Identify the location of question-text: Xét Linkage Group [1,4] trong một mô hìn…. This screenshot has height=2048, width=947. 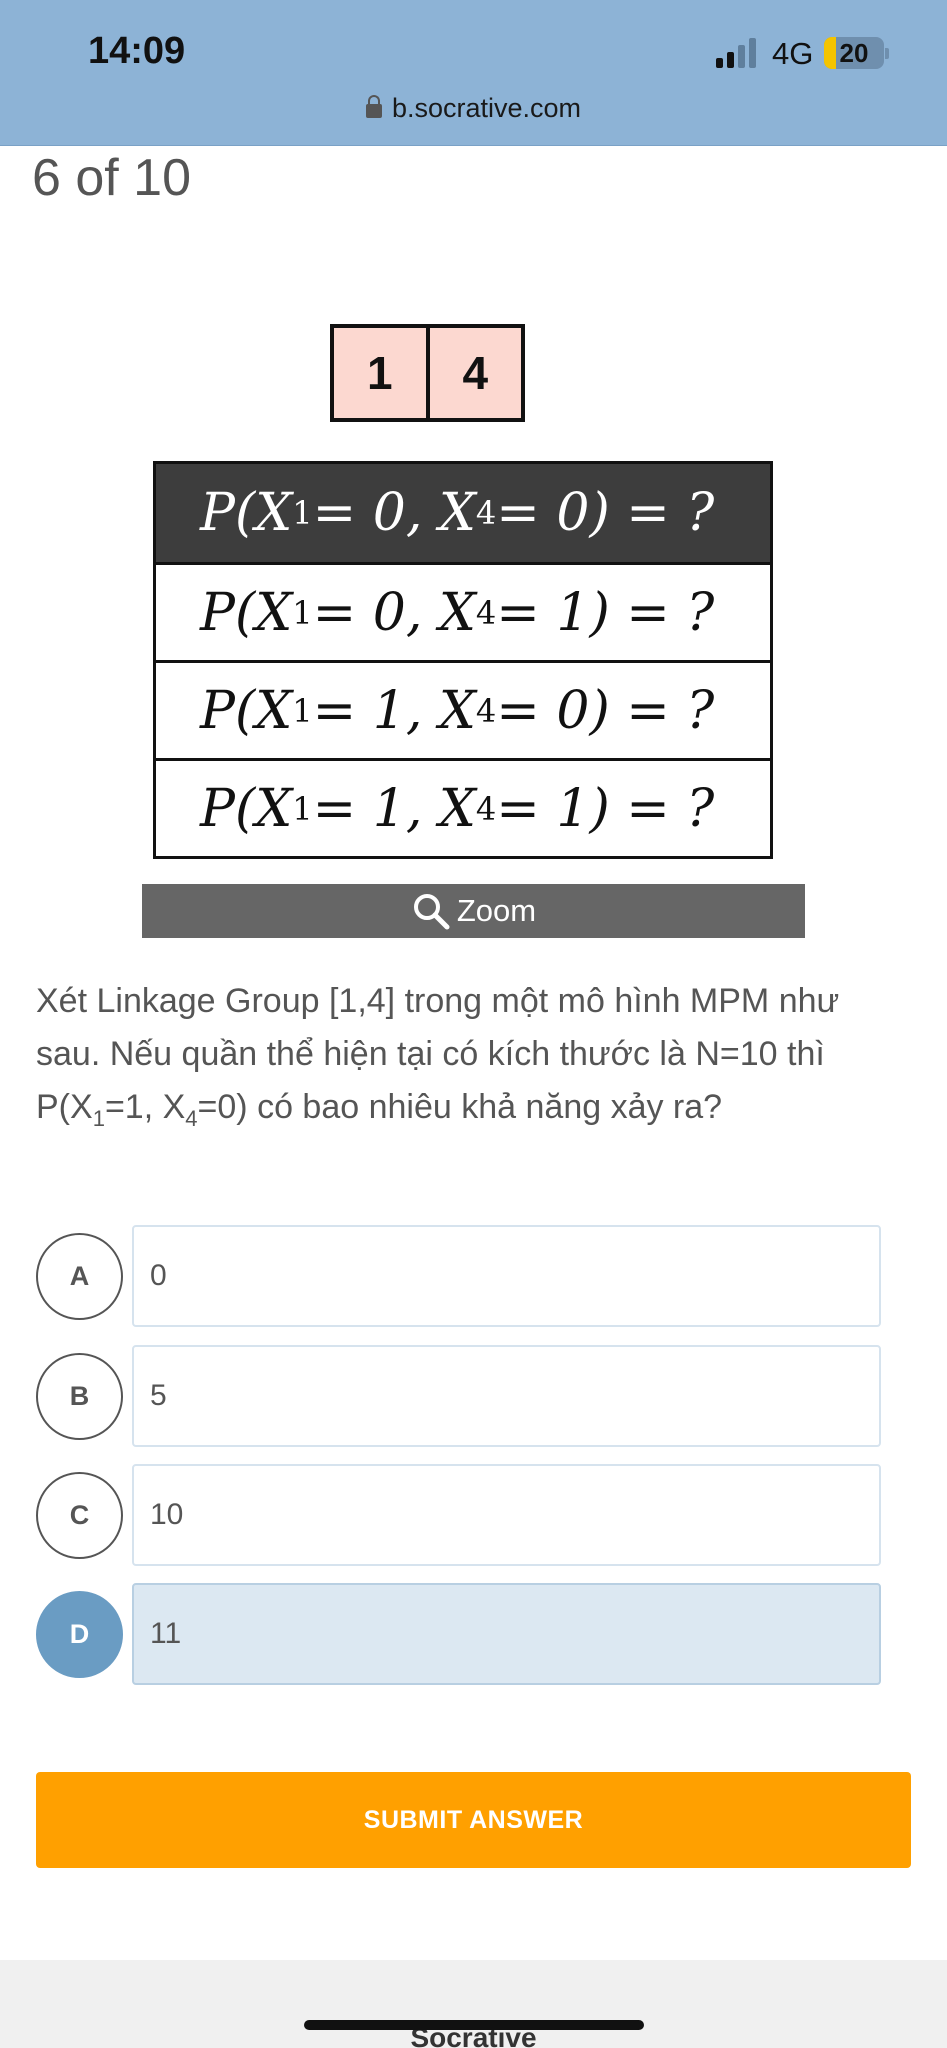
(438, 1056).